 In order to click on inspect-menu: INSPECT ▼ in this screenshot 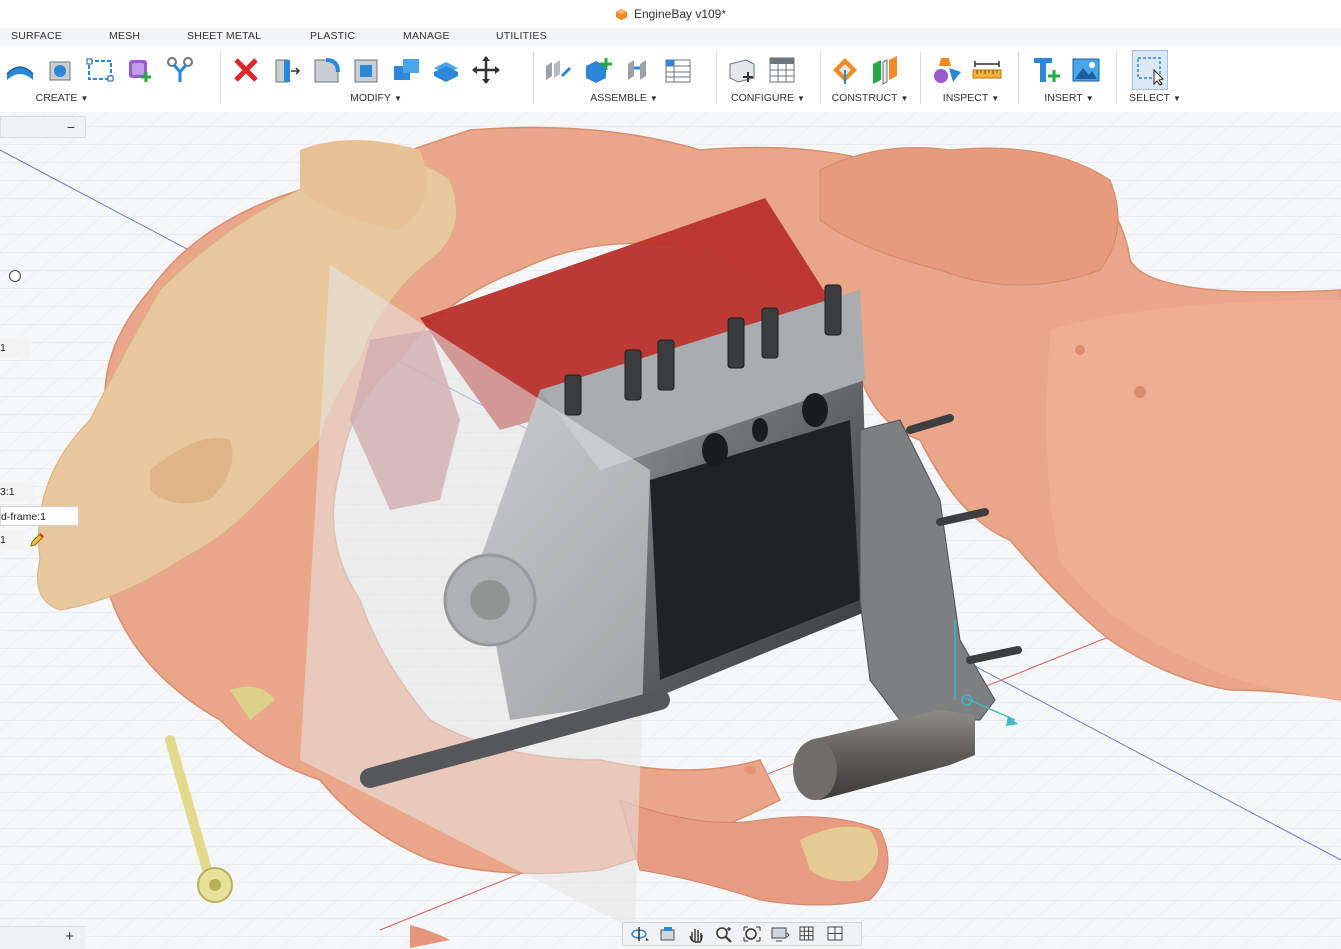, I will do `click(971, 98)`.